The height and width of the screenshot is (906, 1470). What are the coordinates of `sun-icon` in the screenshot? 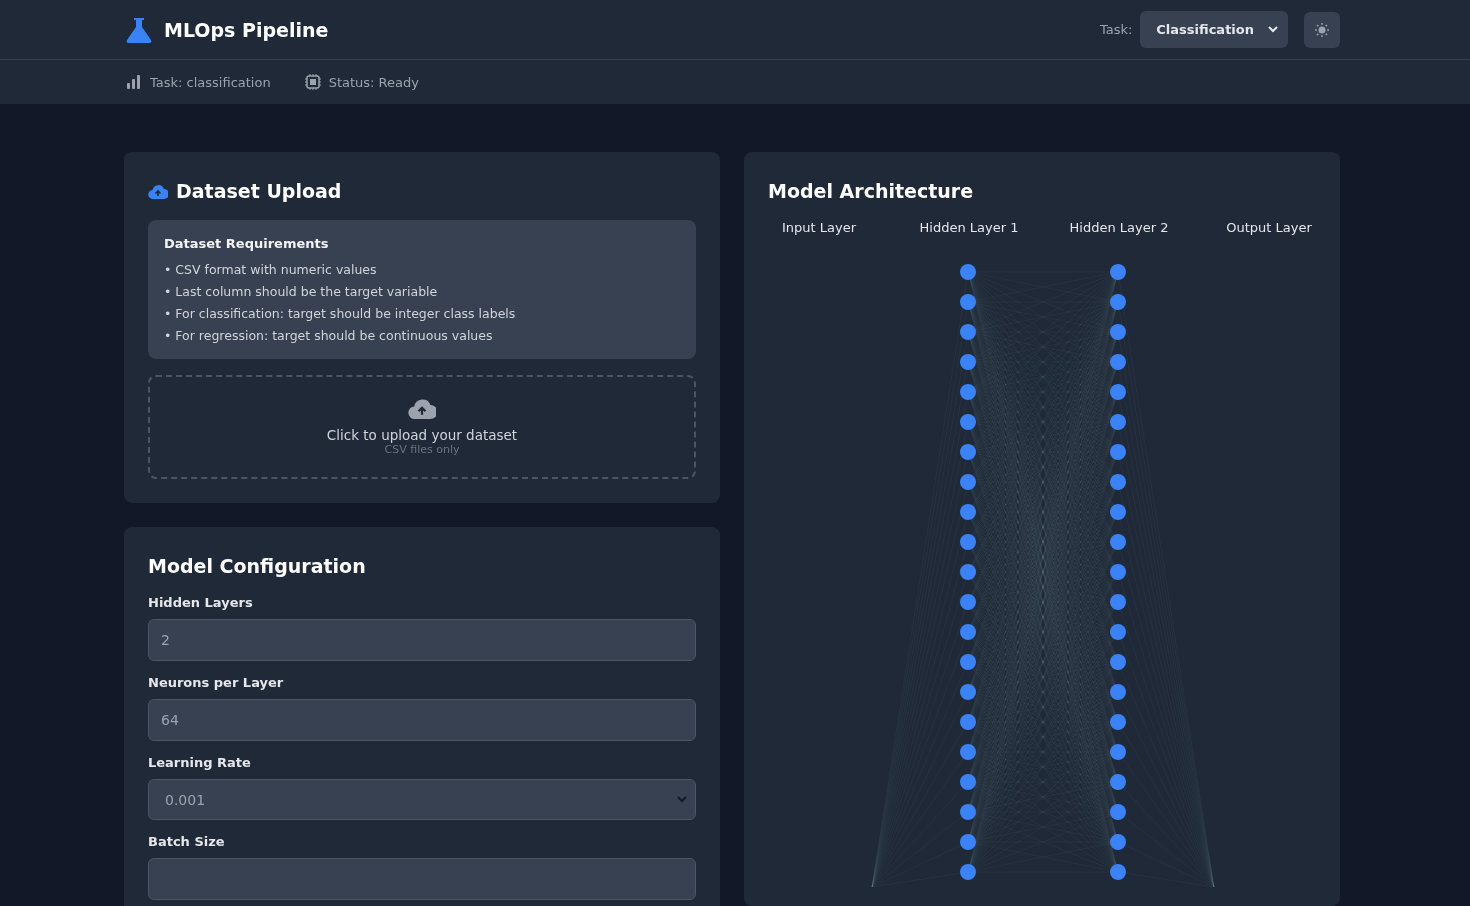 It's located at (1322, 29).